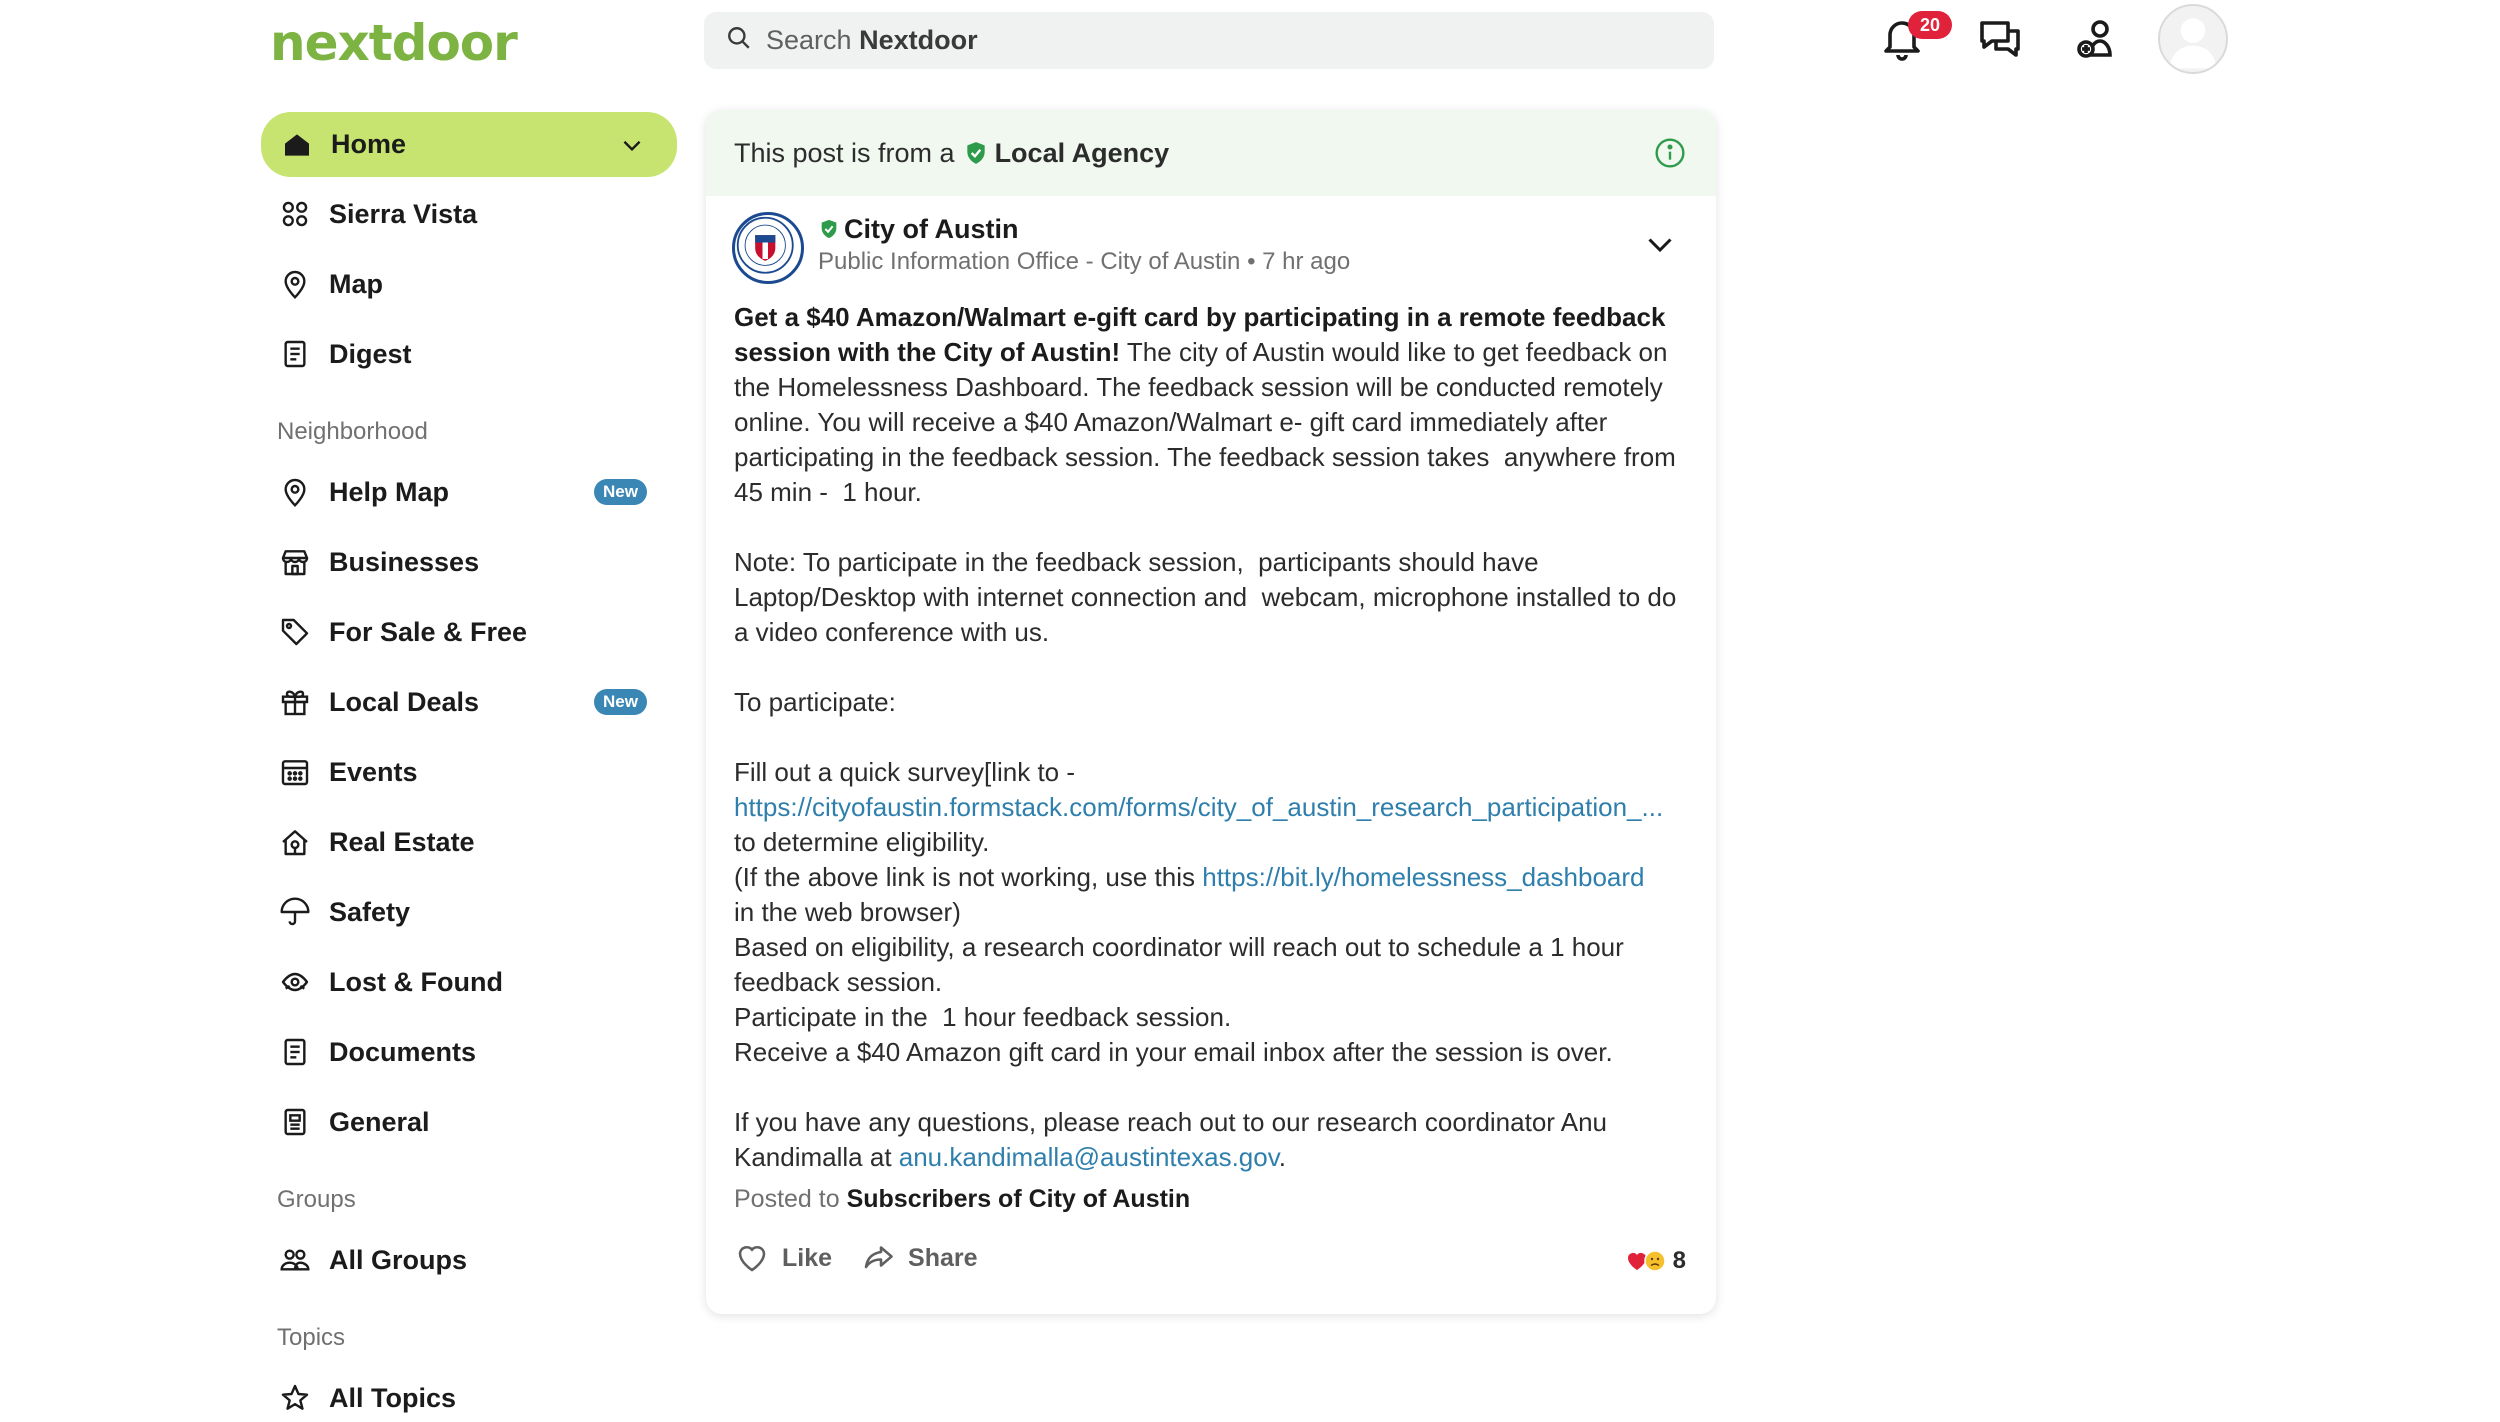 The height and width of the screenshot is (1422, 2500). What do you see at coordinates (416, 981) in the screenshot?
I see `sidebar-item-label: Lost & Found` at bounding box center [416, 981].